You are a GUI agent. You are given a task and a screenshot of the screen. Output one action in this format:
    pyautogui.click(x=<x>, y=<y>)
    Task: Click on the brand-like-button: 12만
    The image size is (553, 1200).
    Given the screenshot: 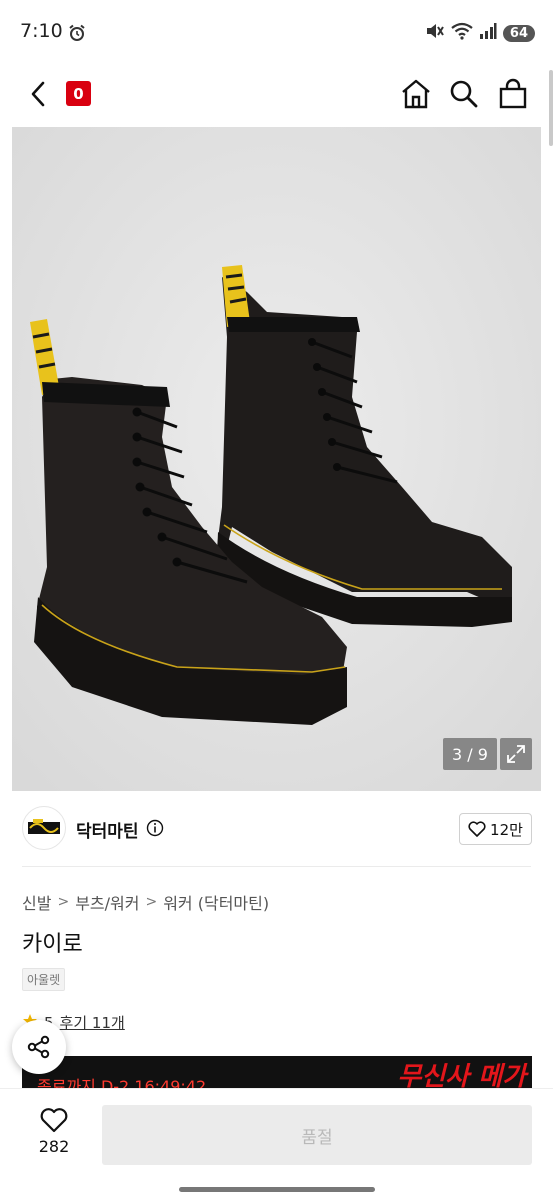 What is the action you would take?
    pyautogui.click(x=495, y=829)
    